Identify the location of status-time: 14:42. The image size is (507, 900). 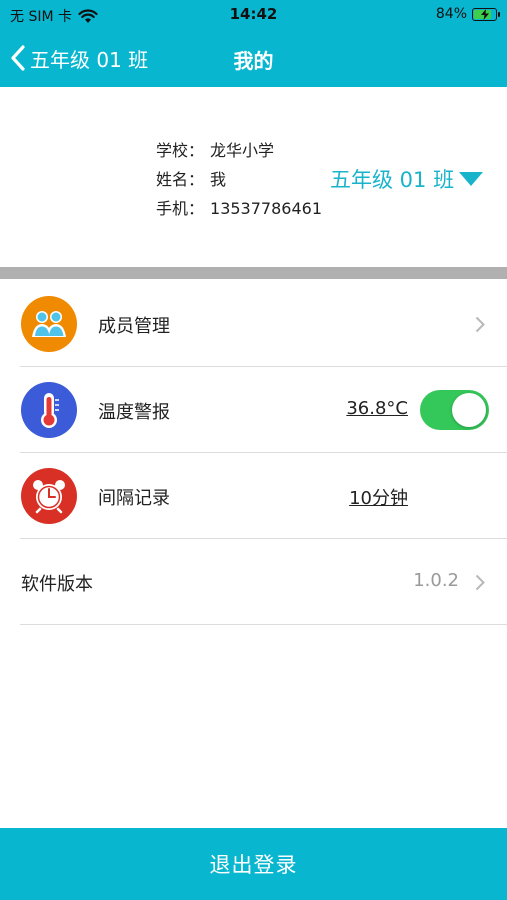
(253, 14).